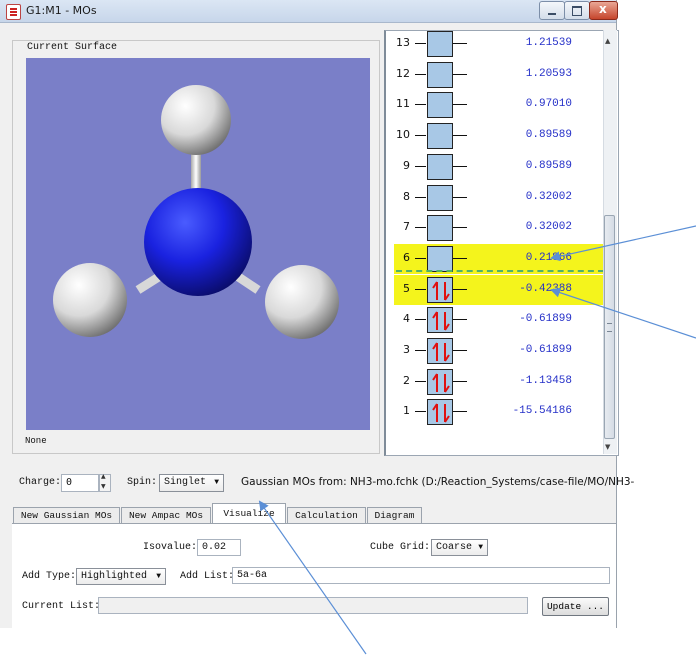 This screenshot has height=659, width=696. What do you see at coordinates (498, 351) in the screenshot?
I see `mo-row: 3 -0.61899` at bounding box center [498, 351].